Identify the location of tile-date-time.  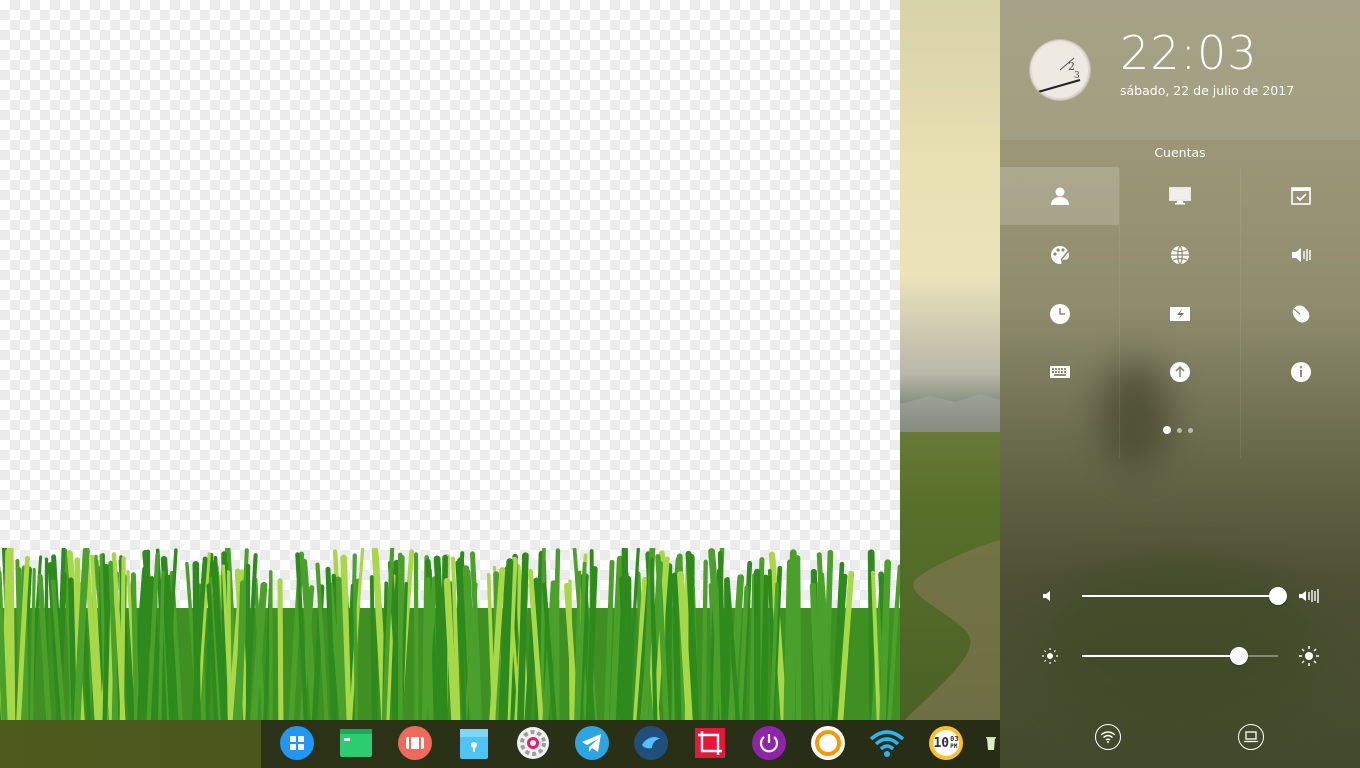
(1059, 314).